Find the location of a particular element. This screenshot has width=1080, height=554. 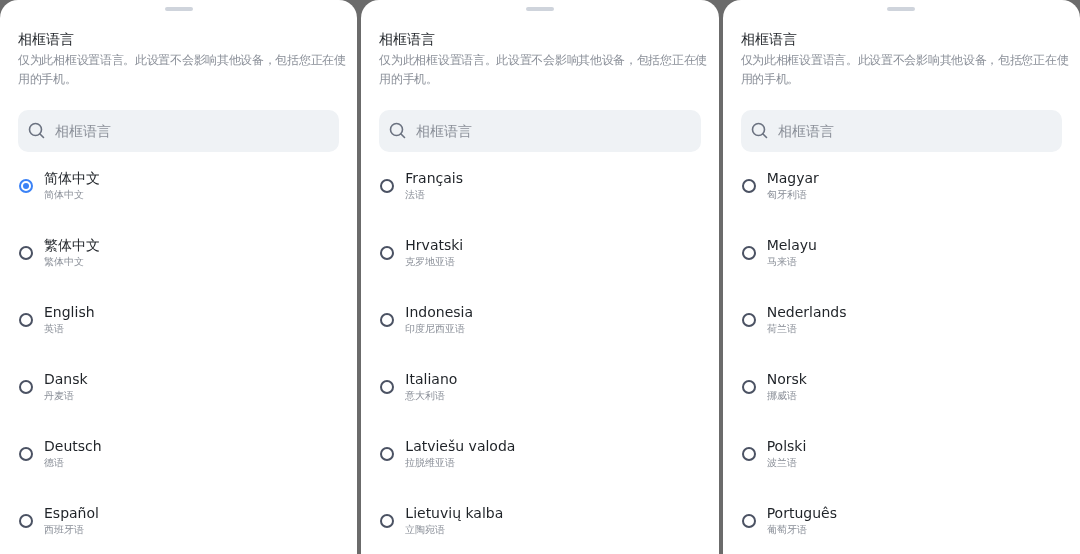

language-name: Polski is located at coordinates (786, 446).